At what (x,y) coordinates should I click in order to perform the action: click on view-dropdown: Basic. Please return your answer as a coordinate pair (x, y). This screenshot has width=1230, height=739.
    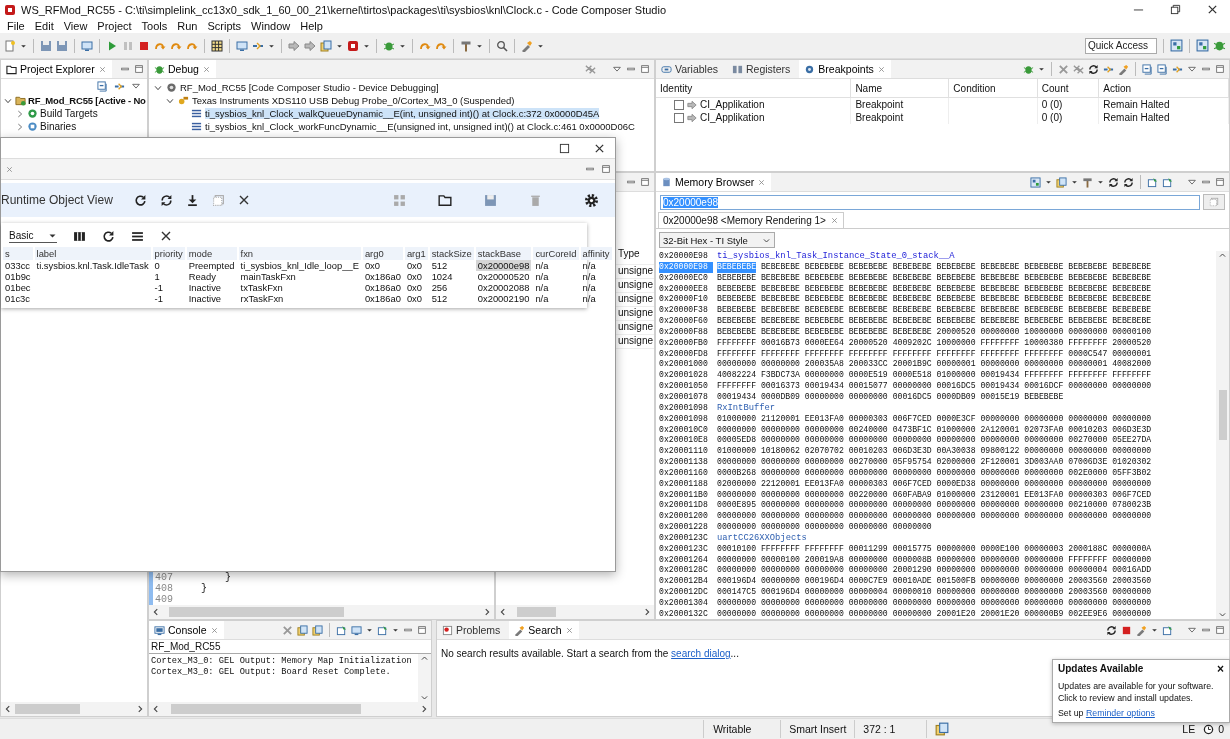
    Looking at the image, I should click on (33, 236).